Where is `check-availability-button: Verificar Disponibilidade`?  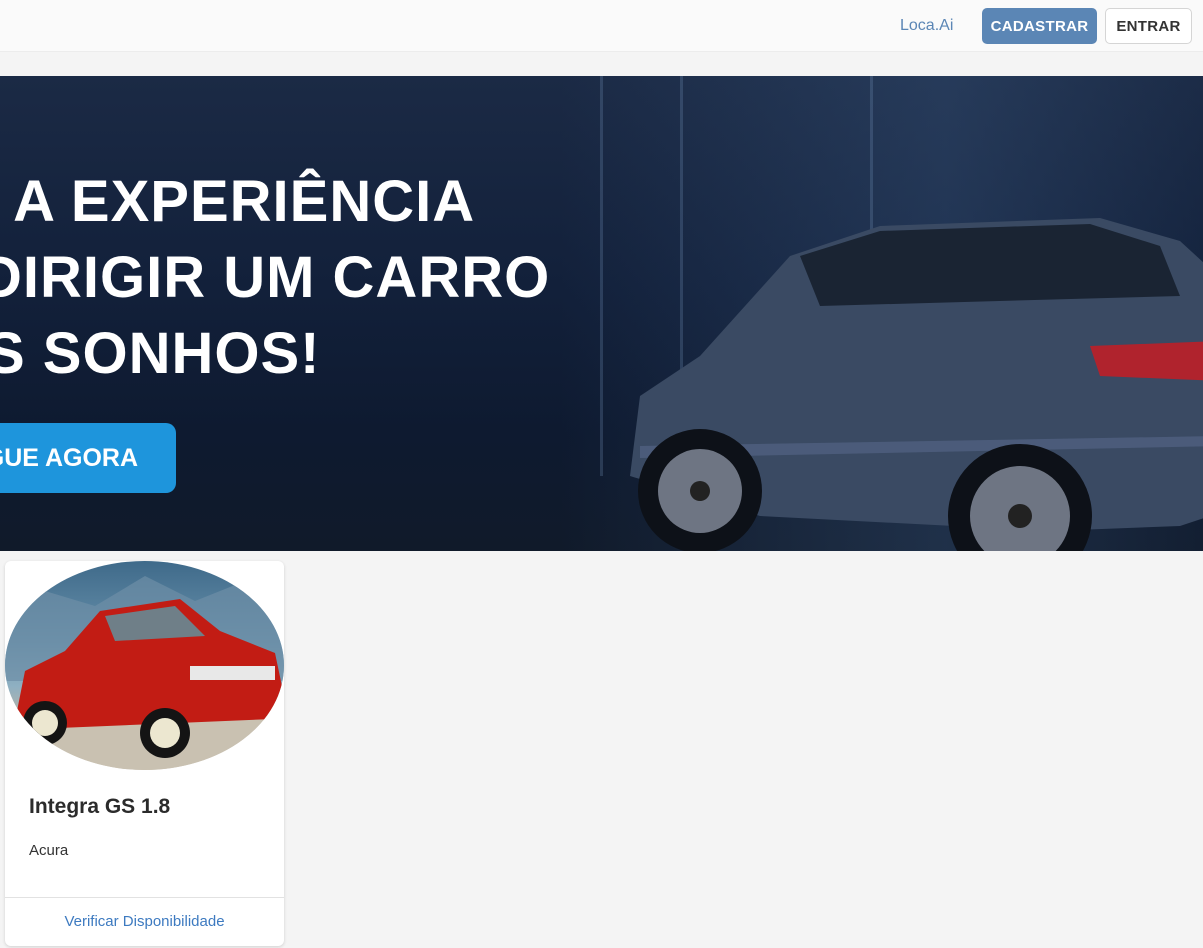
check-availability-button: Verificar Disponibilidade is located at coordinates (144, 922).